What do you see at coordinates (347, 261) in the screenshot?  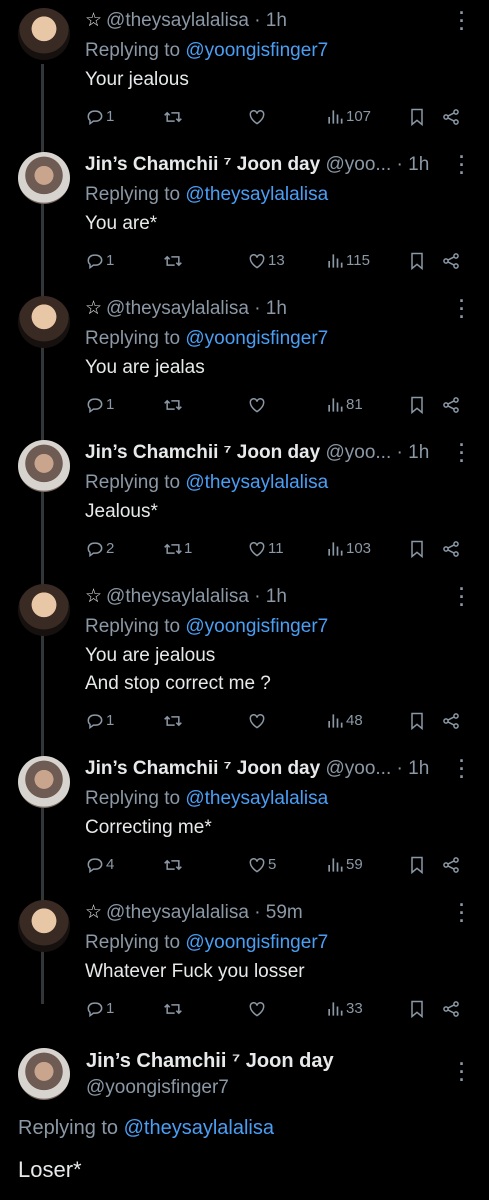 I see `views-button: 115` at bounding box center [347, 261].